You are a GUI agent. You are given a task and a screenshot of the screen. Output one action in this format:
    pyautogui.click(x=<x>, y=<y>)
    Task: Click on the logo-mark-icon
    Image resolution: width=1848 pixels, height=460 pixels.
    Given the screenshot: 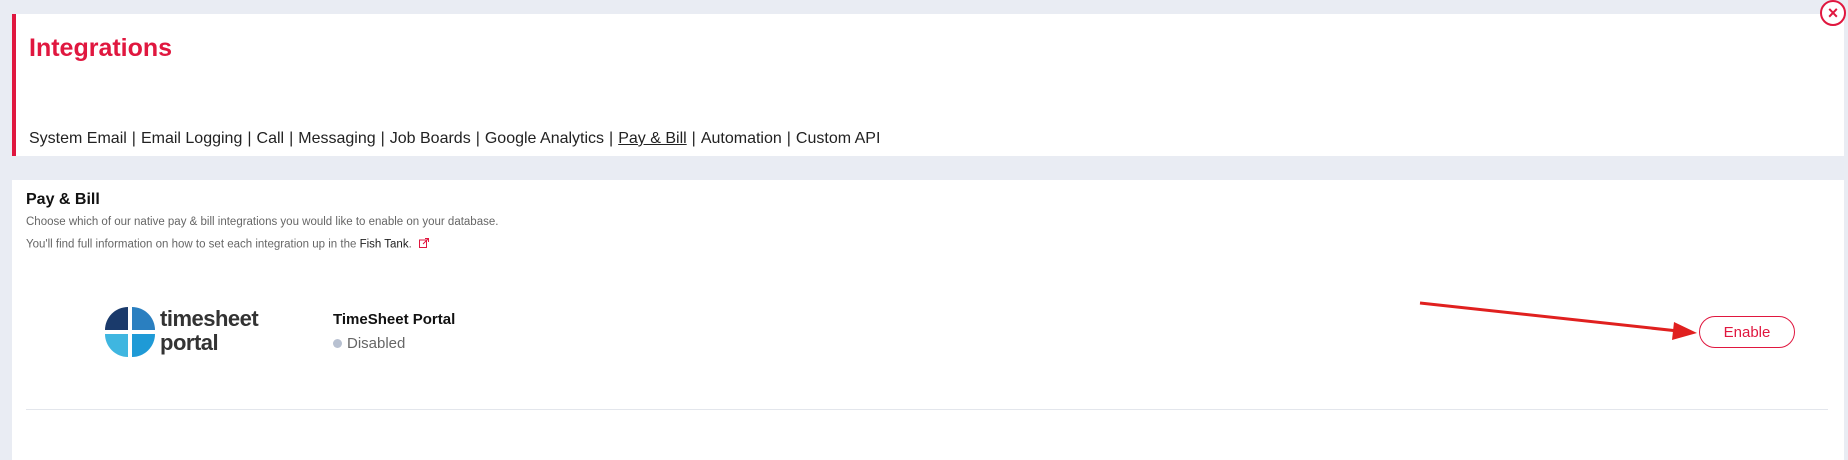 What is the action you would take?
    pyautogui.click(x=130, y=332)
    